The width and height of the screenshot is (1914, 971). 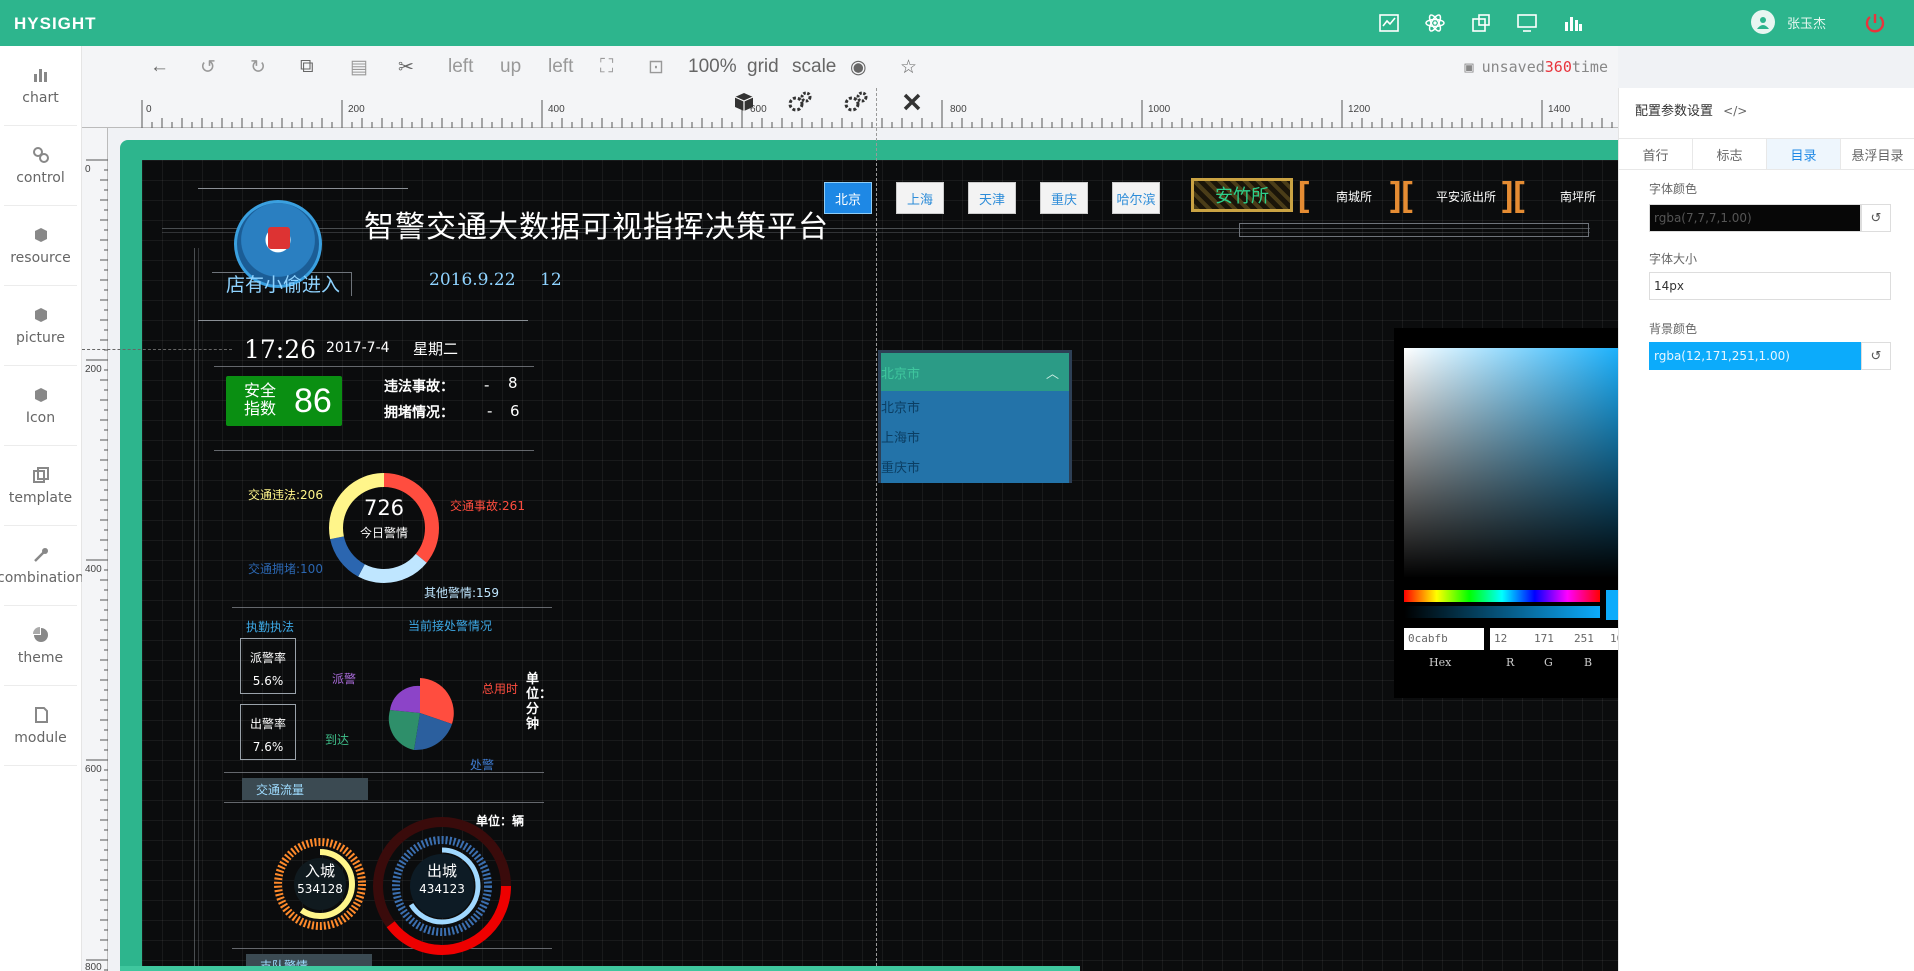 What do you see at coordinates (975, 372) in the screenshot?
I see `dropdown-header: 北京市 ︿` at bounding box center [975, 372].